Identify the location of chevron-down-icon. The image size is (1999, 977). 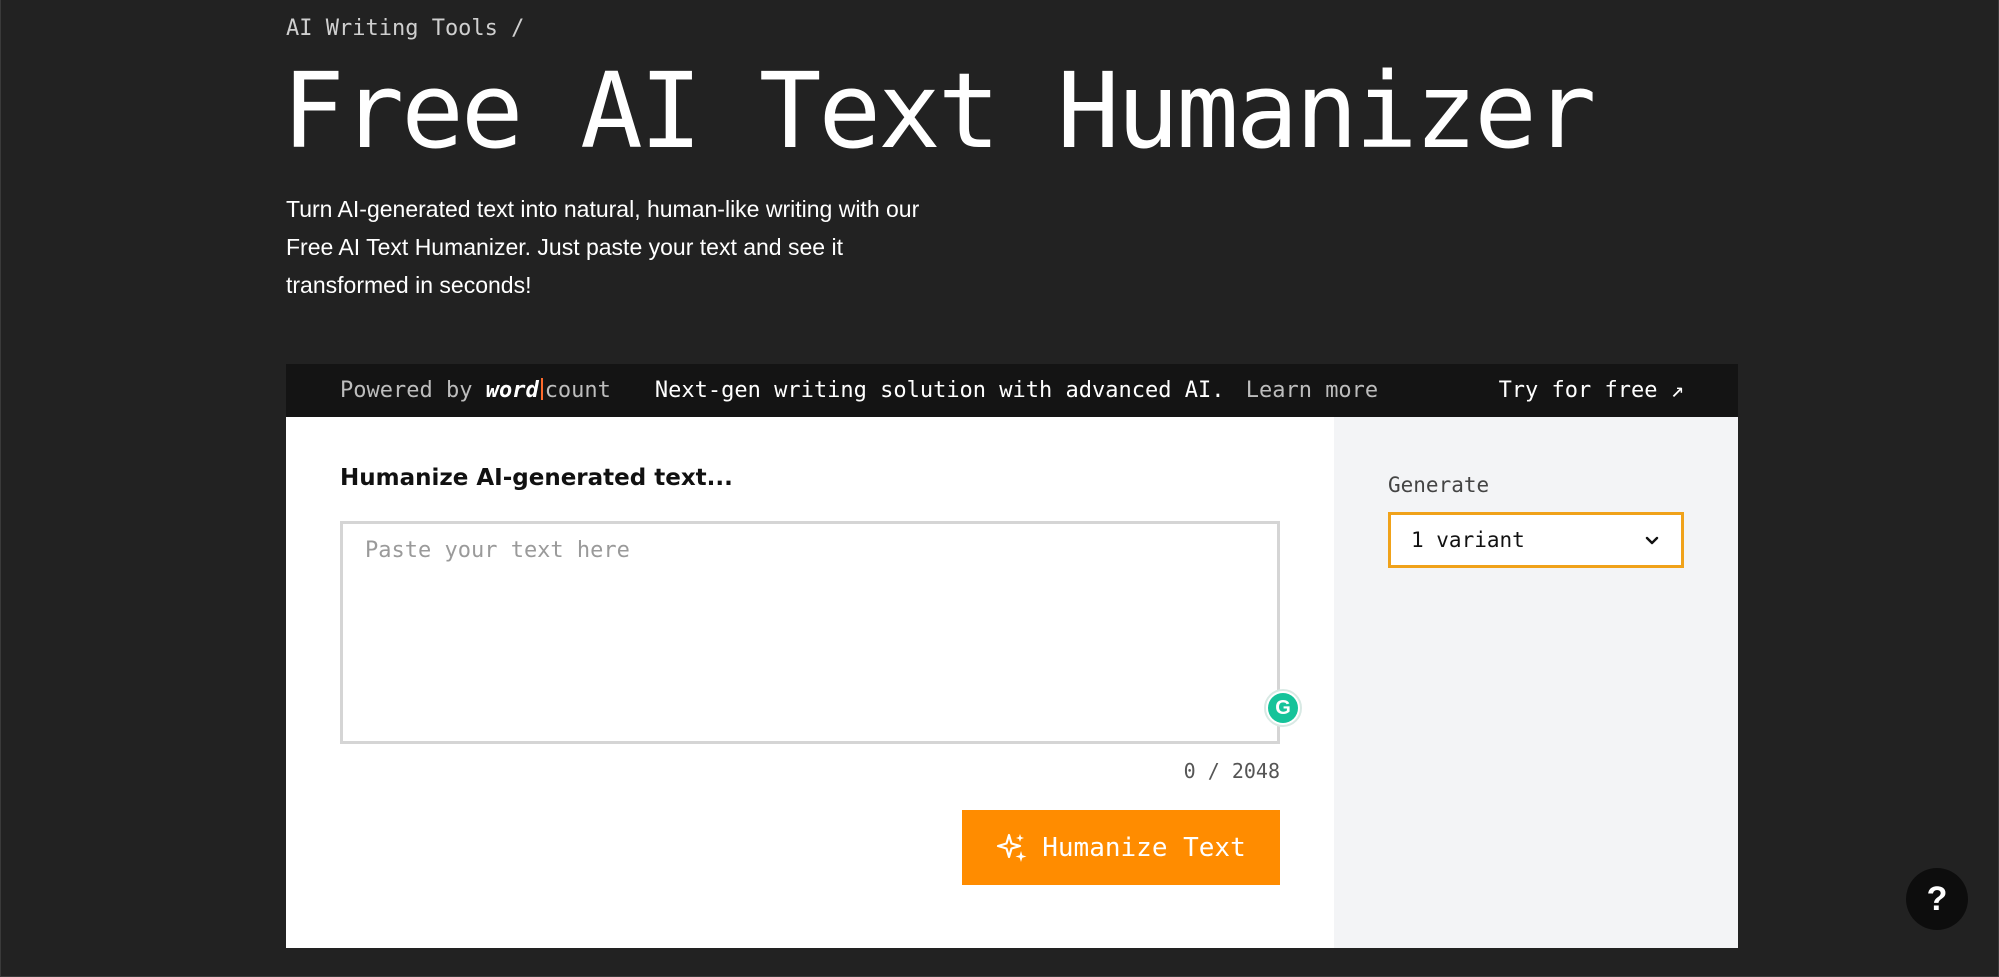
(1652, 540).